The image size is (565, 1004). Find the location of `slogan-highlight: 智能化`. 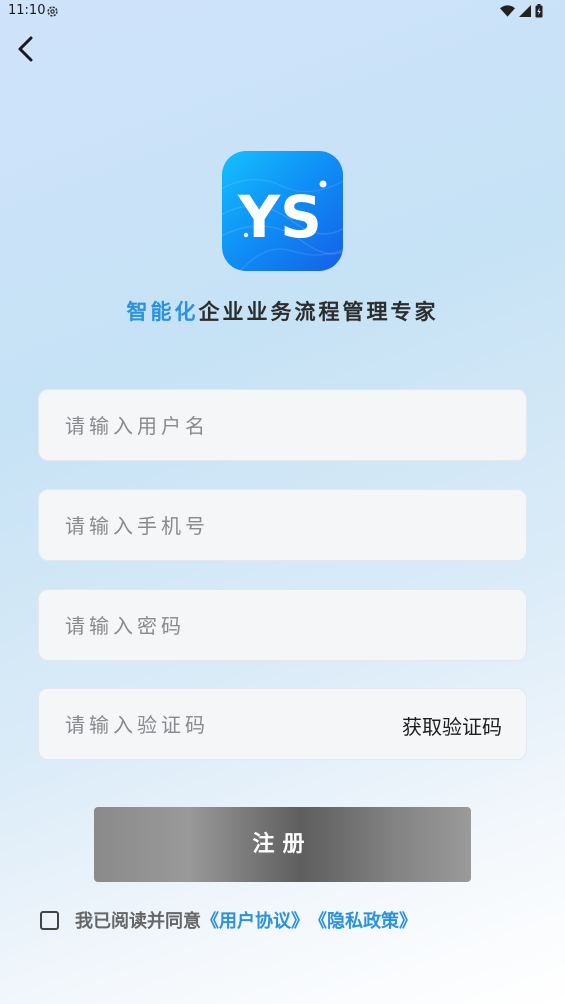

slogan-highlight: 智能化 is located at coordinates (162, 312).